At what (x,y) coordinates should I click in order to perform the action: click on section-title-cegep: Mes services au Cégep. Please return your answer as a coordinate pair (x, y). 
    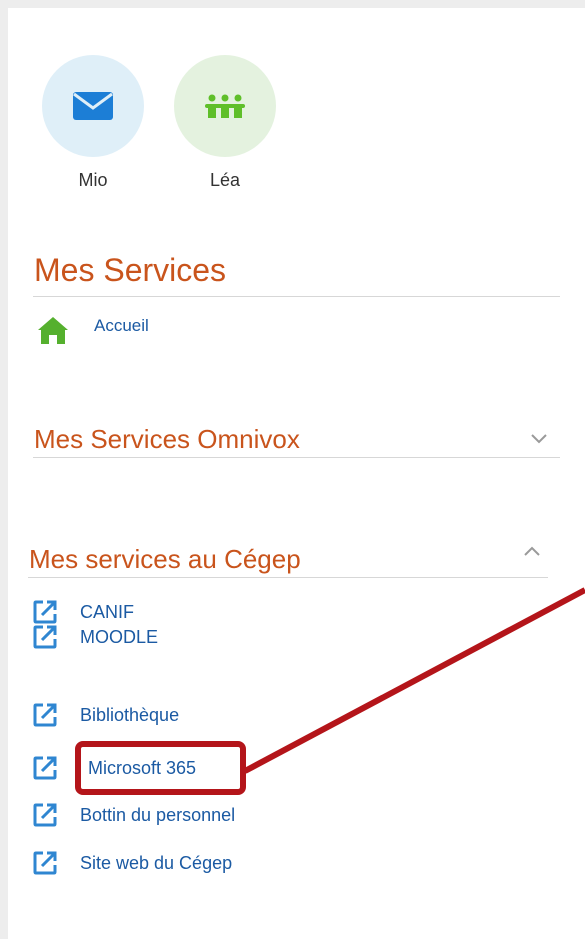
    Looking at the image, I should click on (165, 559).